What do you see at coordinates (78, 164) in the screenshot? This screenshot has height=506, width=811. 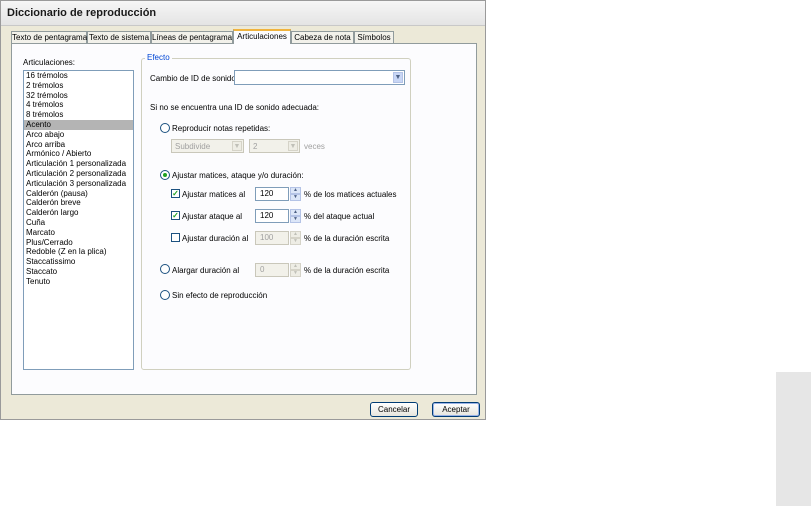 I see `list-item: Articulación 1 personalizada` at bounding box center [78, 164].